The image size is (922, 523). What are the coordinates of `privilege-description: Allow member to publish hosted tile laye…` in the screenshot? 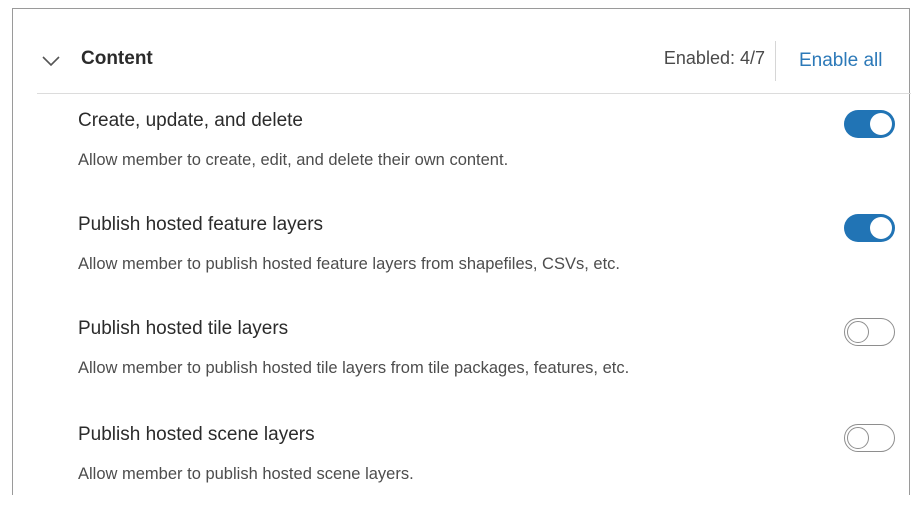 It's located at (354, 368).